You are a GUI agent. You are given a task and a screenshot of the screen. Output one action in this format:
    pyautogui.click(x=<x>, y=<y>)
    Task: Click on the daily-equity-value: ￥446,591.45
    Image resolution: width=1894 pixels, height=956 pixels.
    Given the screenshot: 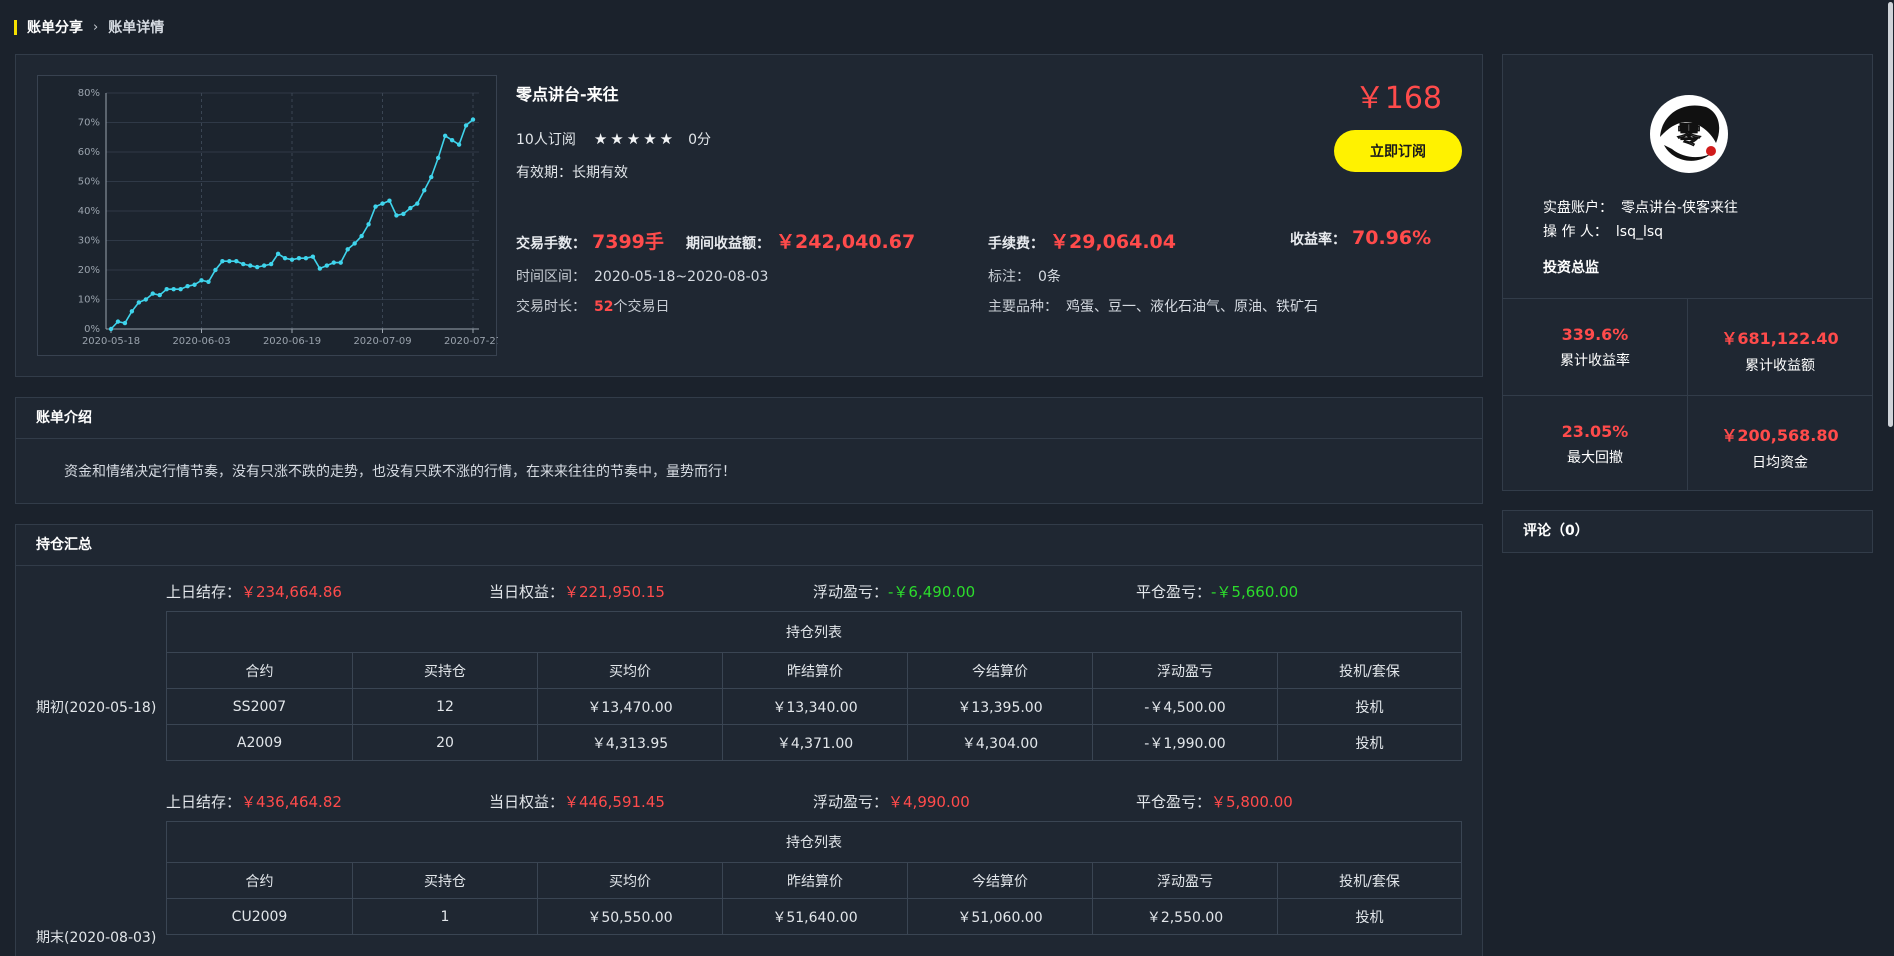 What is the action you would take?
    pyautogui.click(x=614, y=802)
    